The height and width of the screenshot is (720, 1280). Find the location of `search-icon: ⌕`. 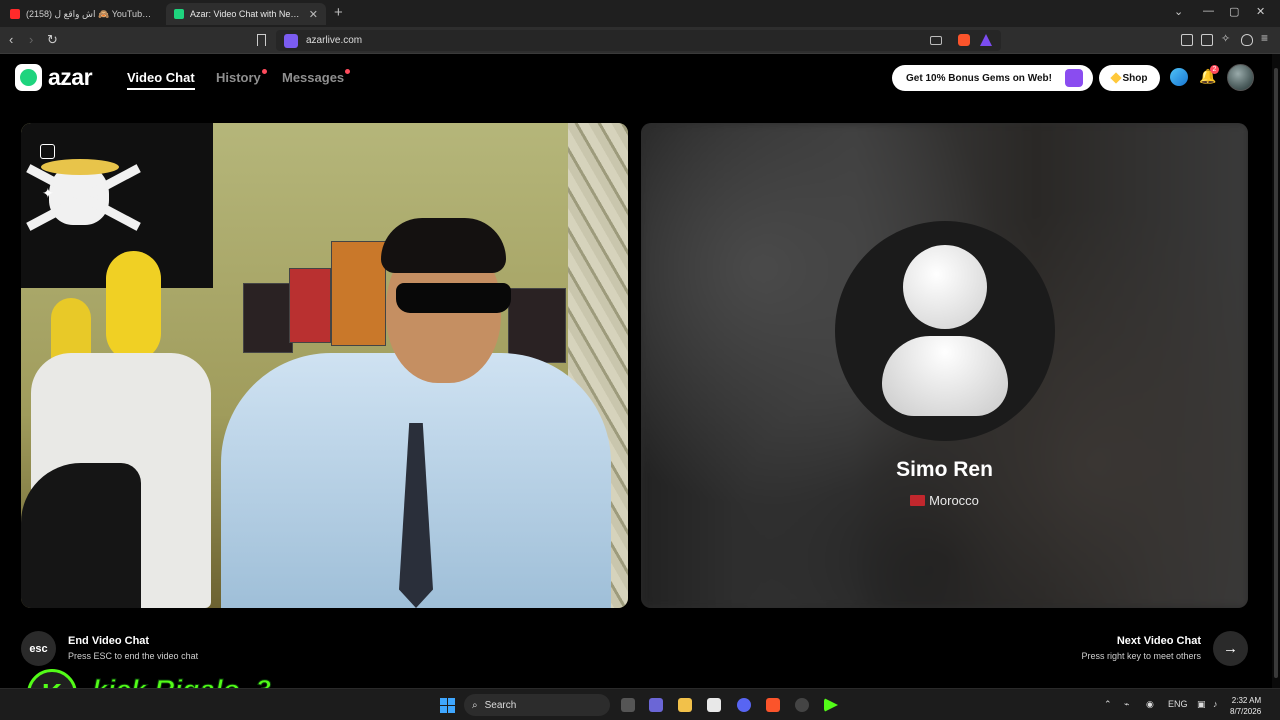

search-icon: ⌕ is located at coordinates (475, 705).